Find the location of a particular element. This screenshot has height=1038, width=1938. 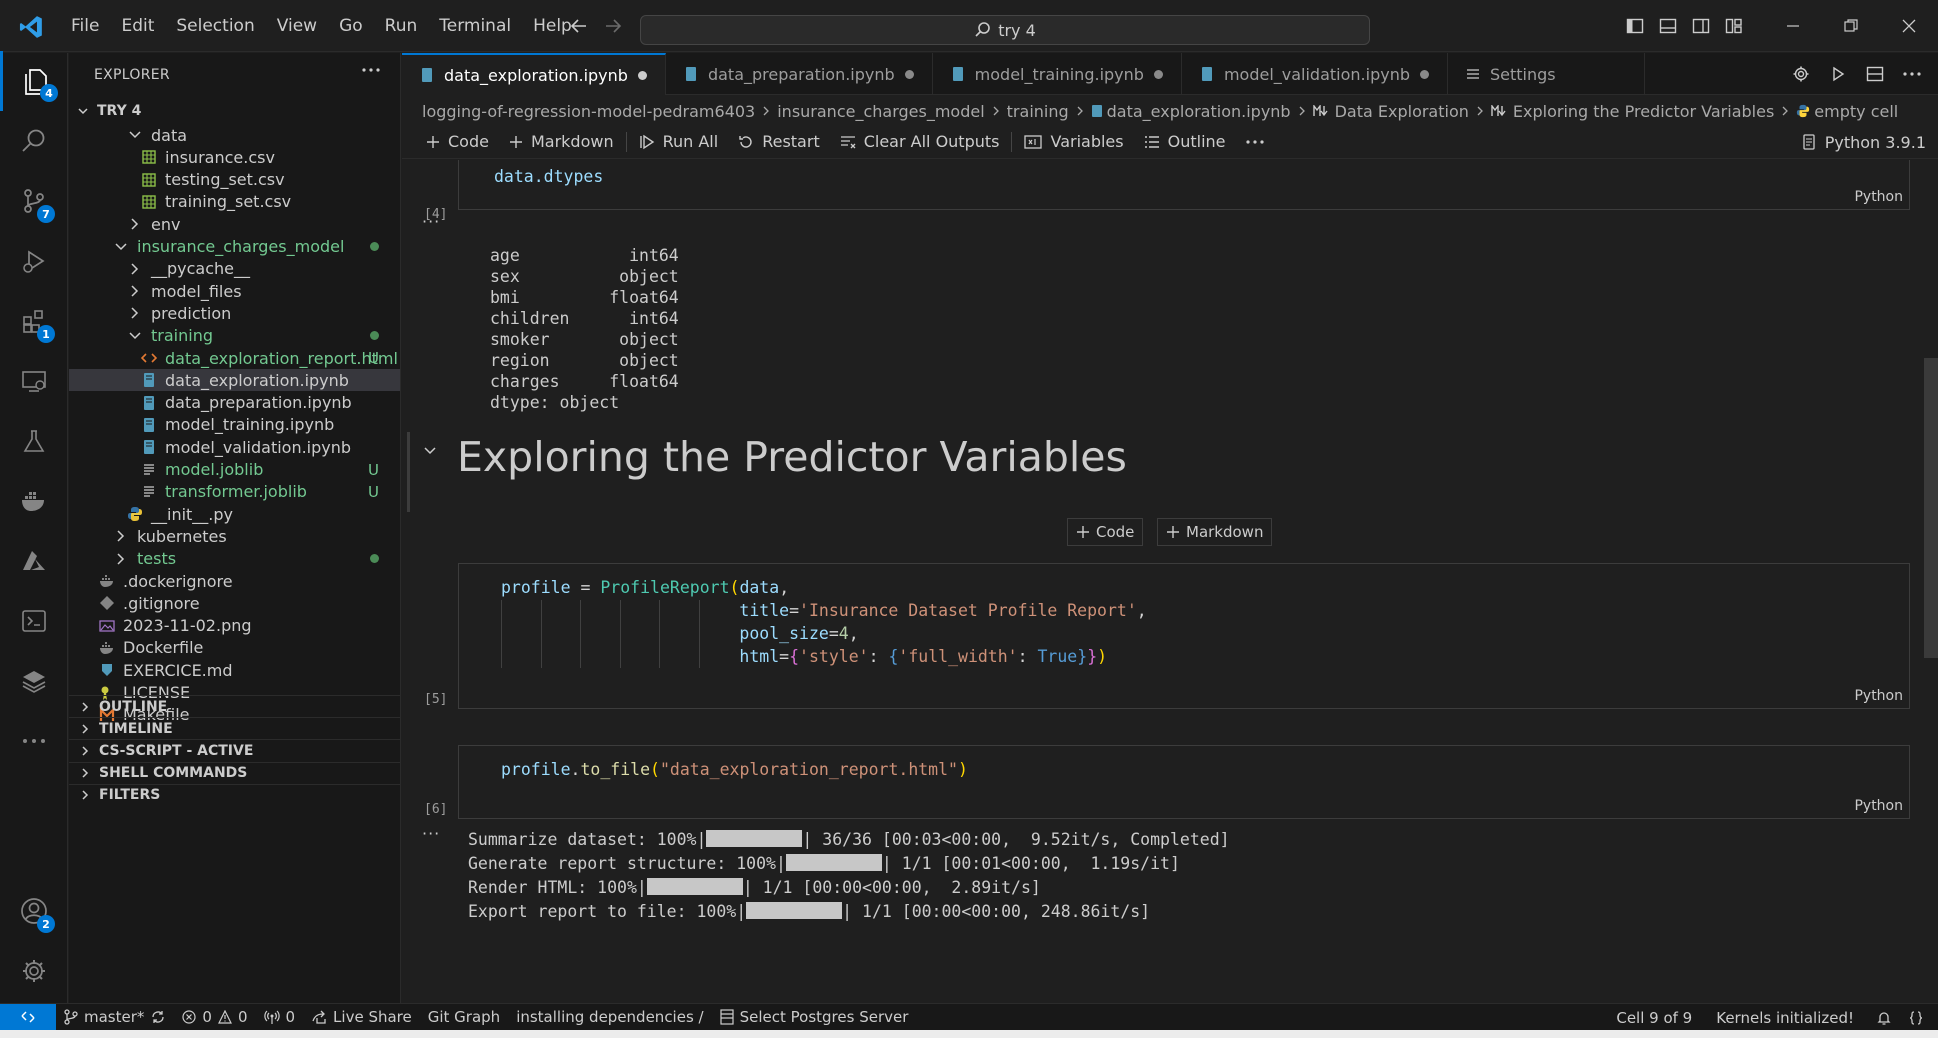

cell-position: Cell 9 of 9 is located at coordinates (1654, 1018).